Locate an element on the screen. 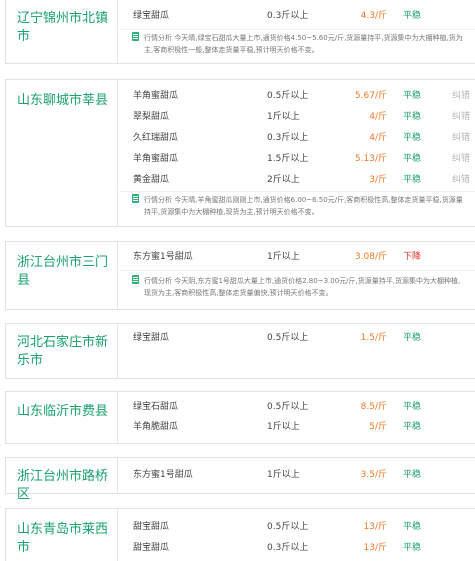 Image resolution: width=475 pixels, height=561 pixels. table-row: 东方蜜1号甜瓜 1斤以上 3.08/斤 下降 is located at coordinates (297, 257).